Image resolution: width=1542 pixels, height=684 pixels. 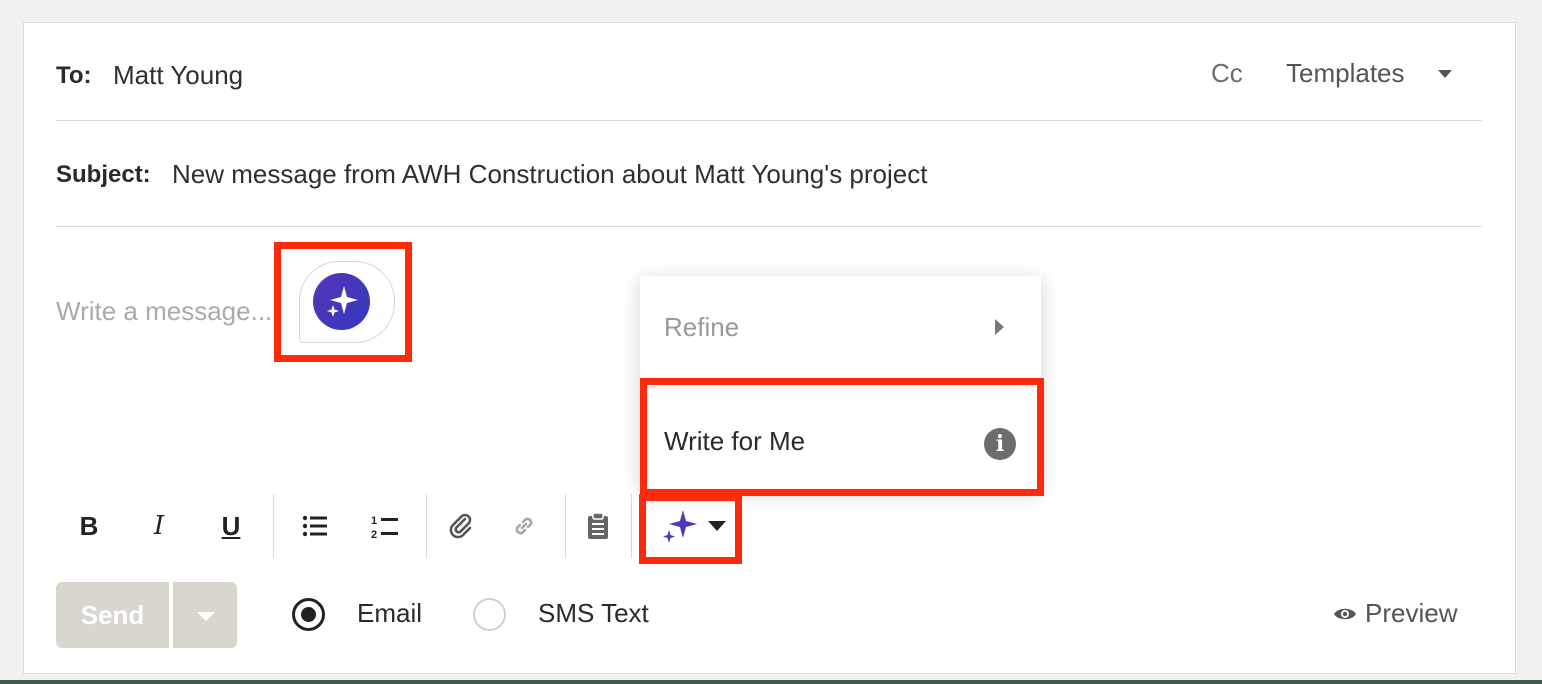 I want to click on numbered-list-icon: 1 2, so click(x=384, y=527).